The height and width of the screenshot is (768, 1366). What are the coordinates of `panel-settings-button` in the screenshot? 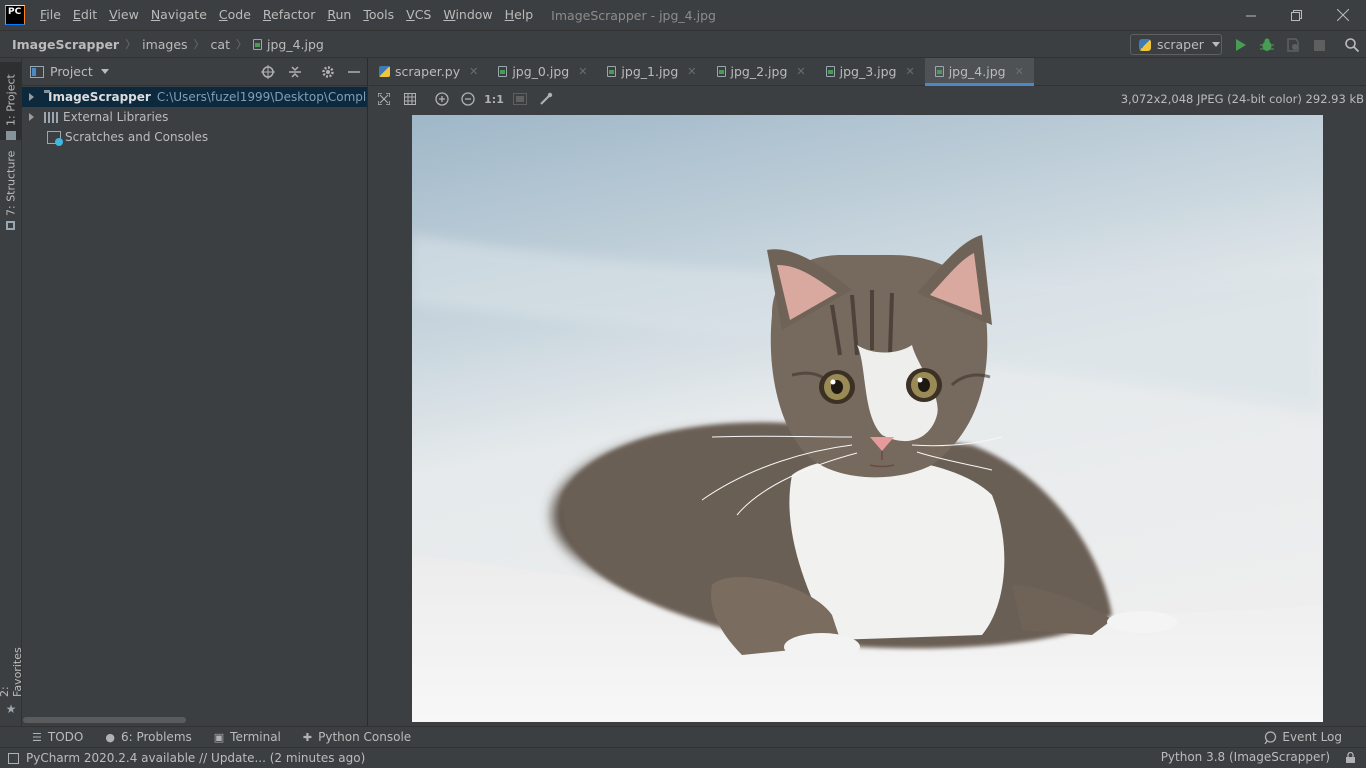 It's located at (328, 72).